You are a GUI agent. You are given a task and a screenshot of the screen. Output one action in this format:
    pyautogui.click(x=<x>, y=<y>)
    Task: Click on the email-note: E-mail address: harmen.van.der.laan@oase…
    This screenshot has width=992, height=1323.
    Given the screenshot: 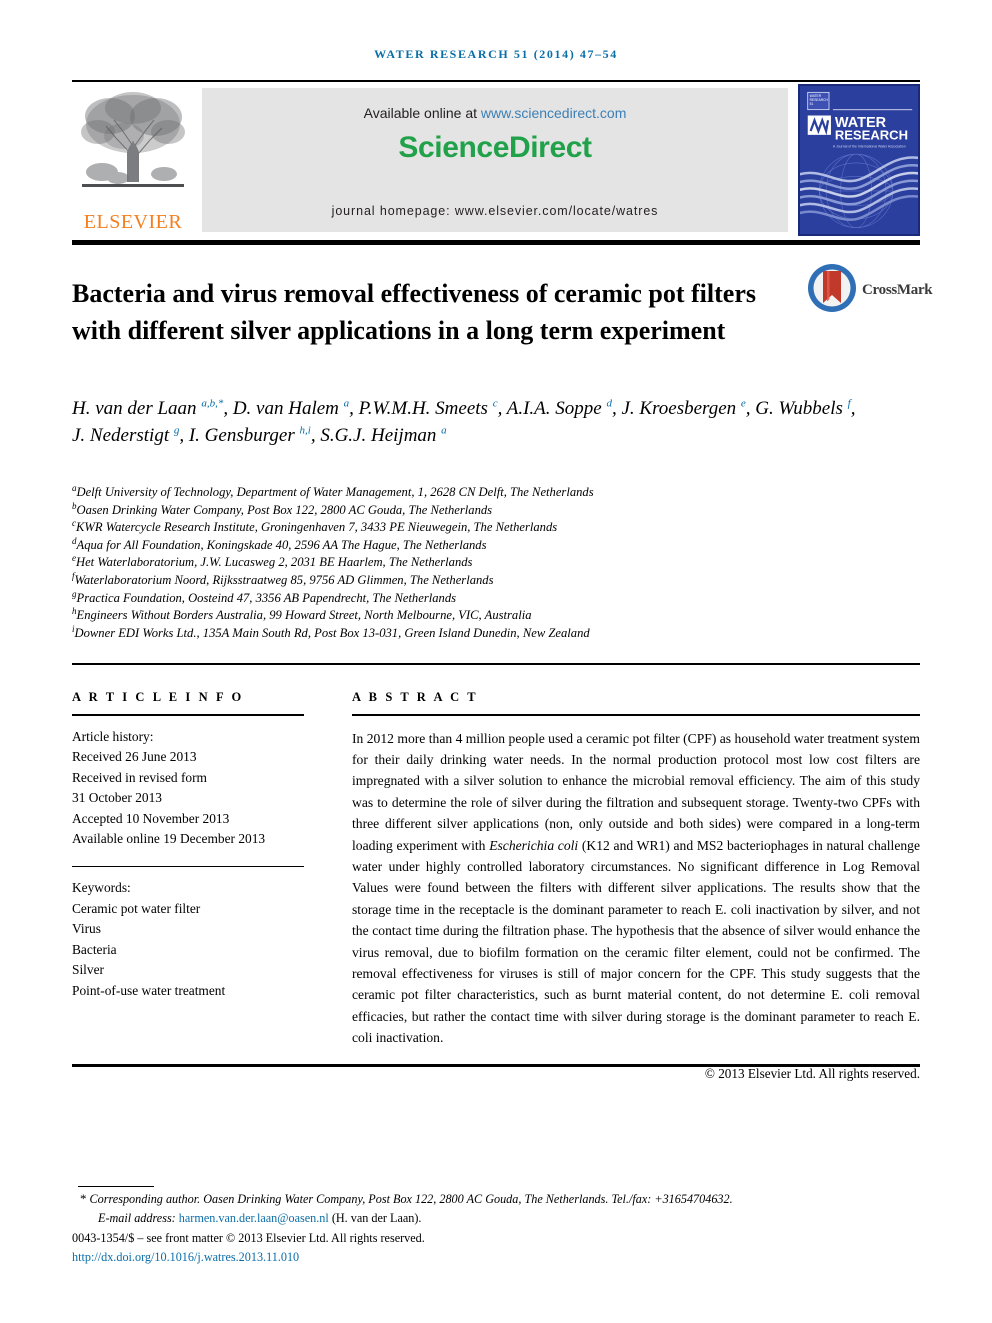 What is the action you would take?
    pyautogui.click(x=500, y=1218)
    